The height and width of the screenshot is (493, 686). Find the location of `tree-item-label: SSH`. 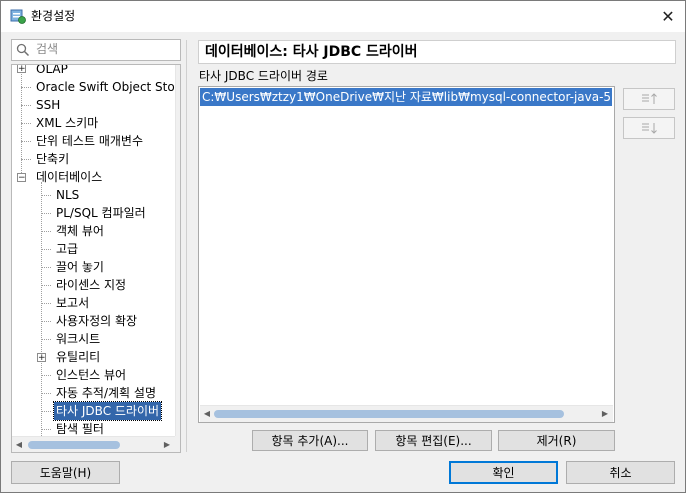

tree-item-label: SSH is located at coordinates (48, 105).